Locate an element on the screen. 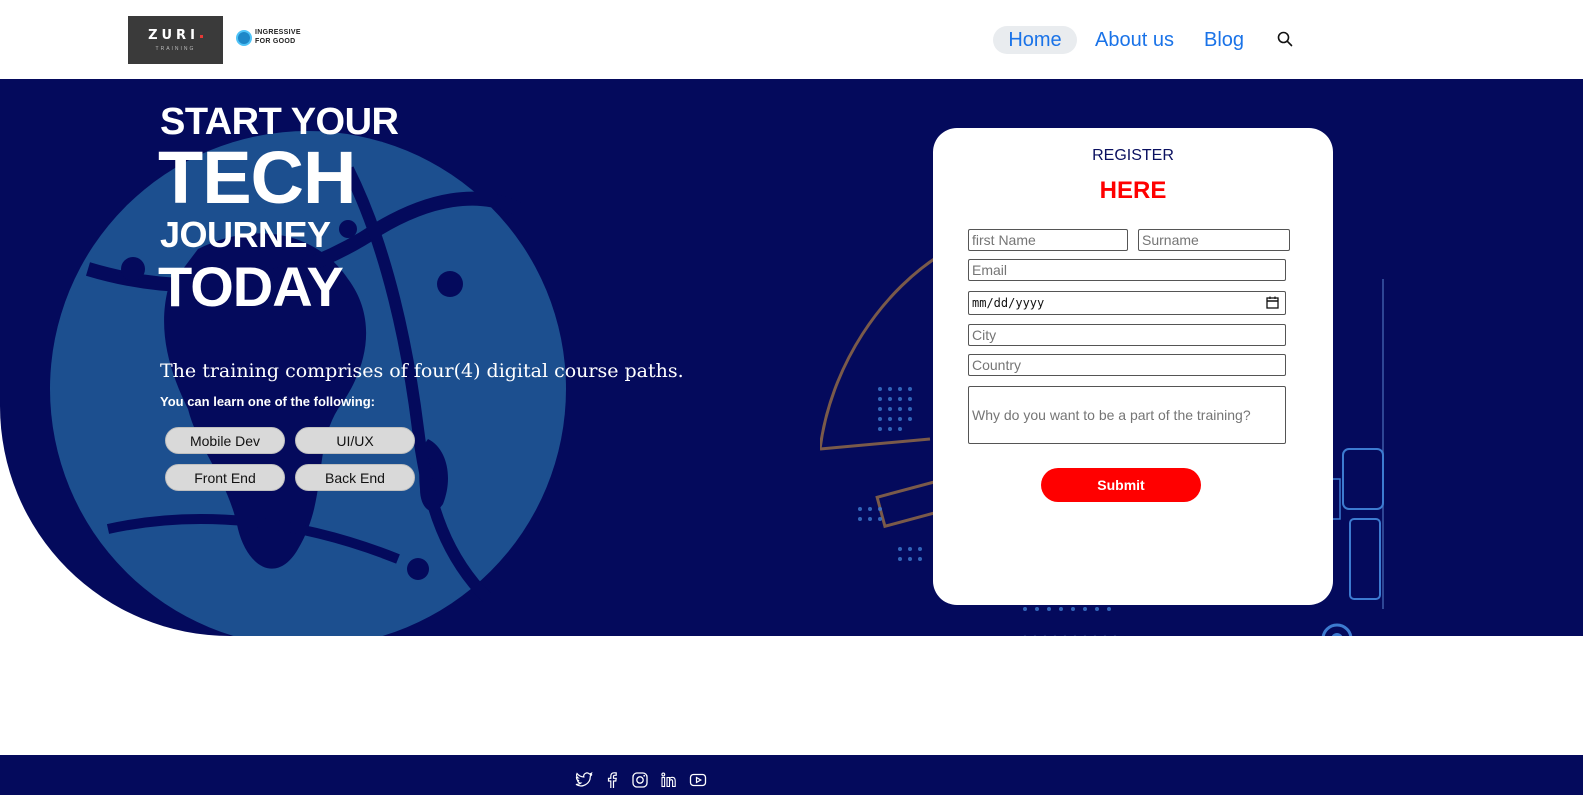 Image resolution: width=1583 pixels, height=795 pixels. nav-about-link: About us is located at coordinates (1134, 40).